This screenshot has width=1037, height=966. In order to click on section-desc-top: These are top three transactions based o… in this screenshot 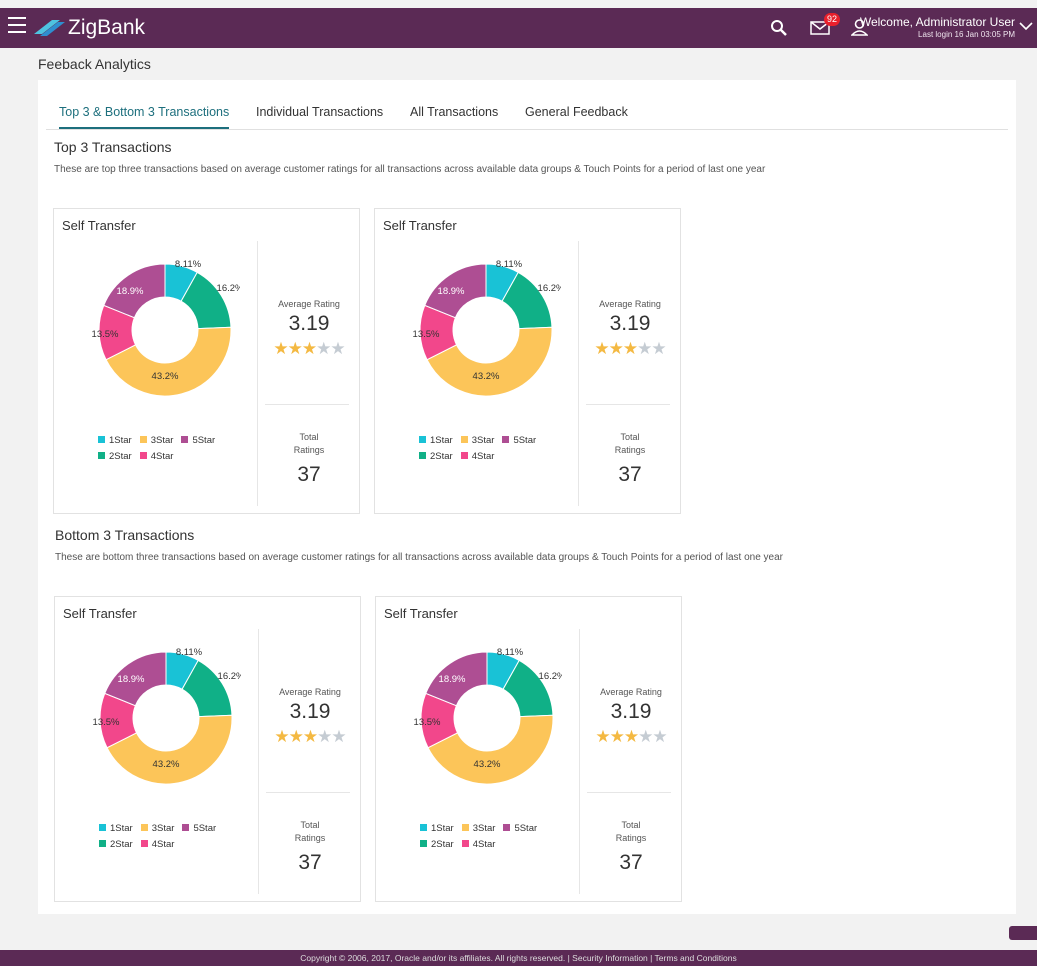, I will do `click(410, 169)`.